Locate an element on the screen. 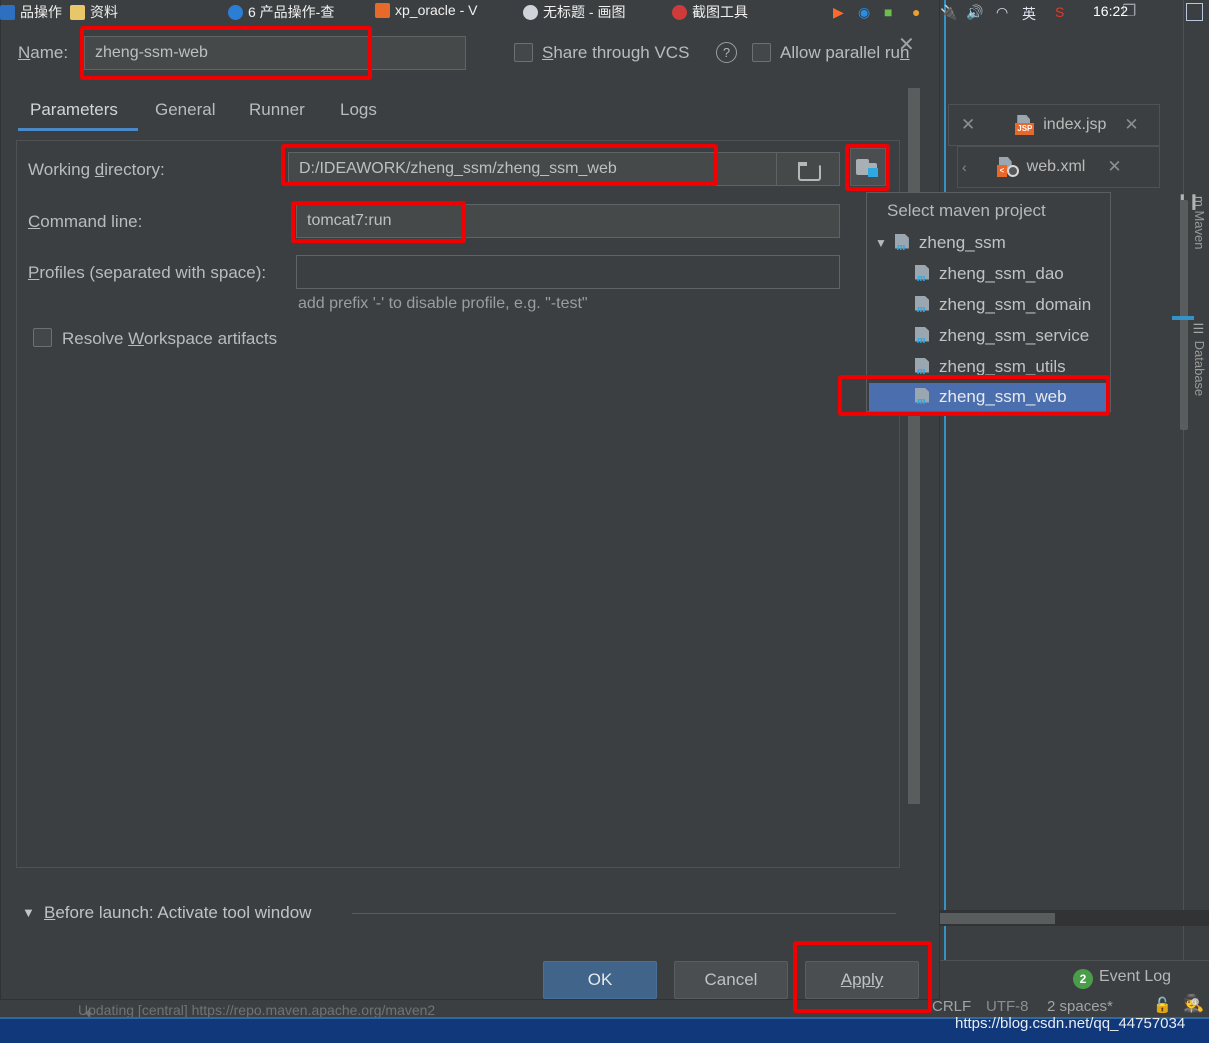 This screenshot has height=1043, width=1209. tab-logs: Logs is located at coordinates (358, 110).